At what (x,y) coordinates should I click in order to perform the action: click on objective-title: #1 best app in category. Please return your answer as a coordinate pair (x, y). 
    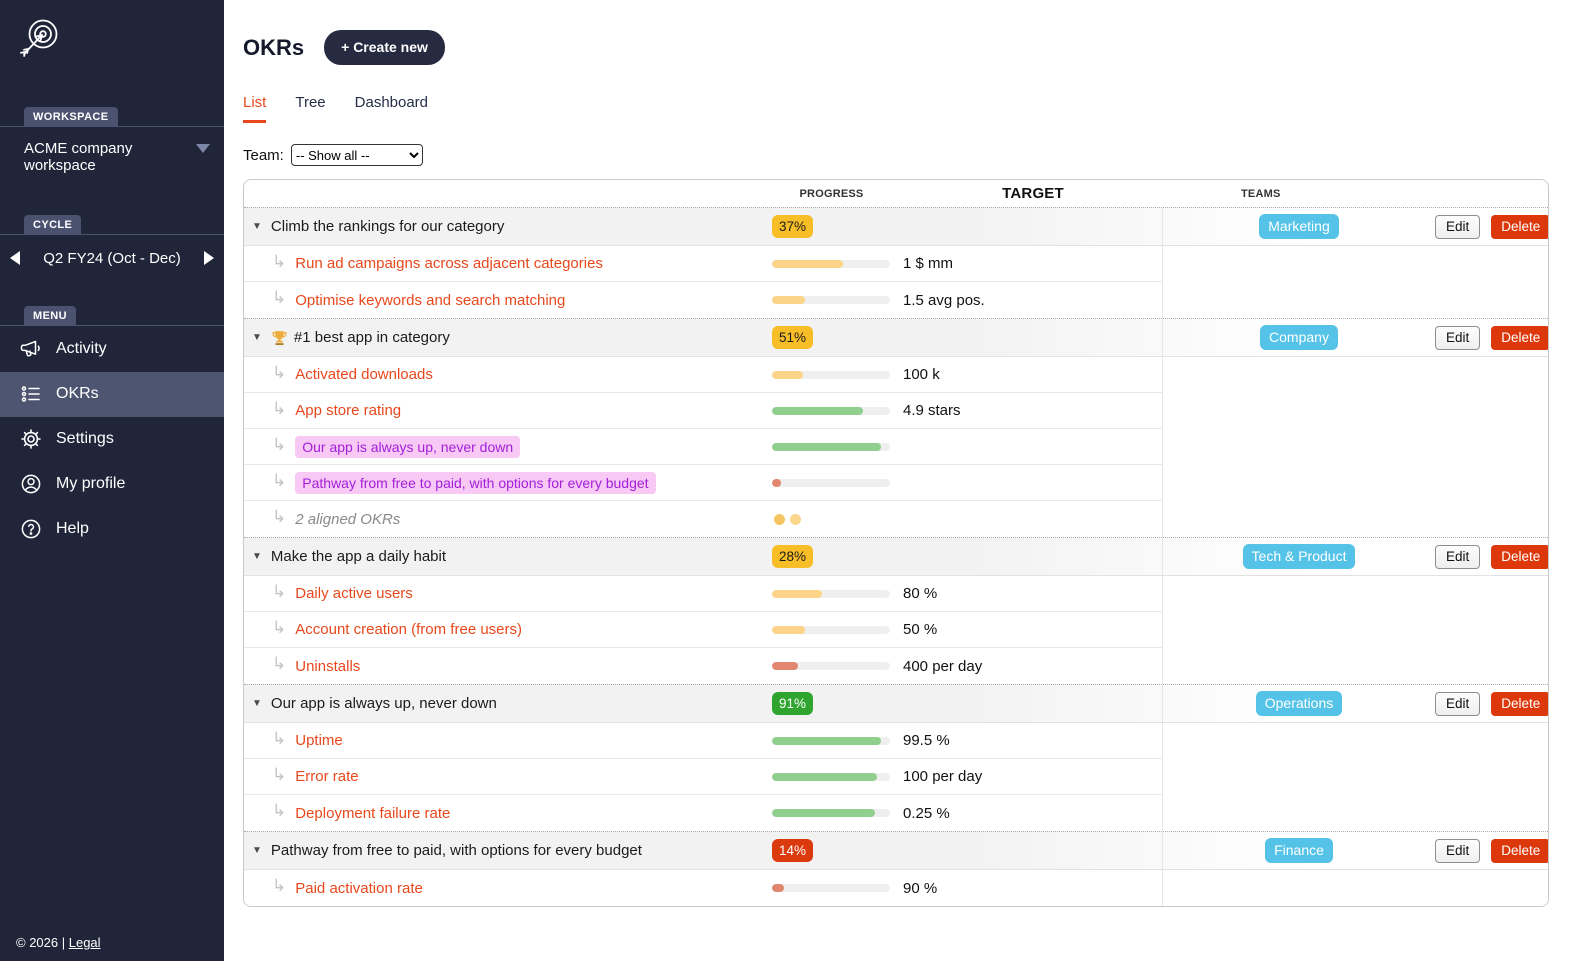
    Looking at the image, I should click on (371, 337).